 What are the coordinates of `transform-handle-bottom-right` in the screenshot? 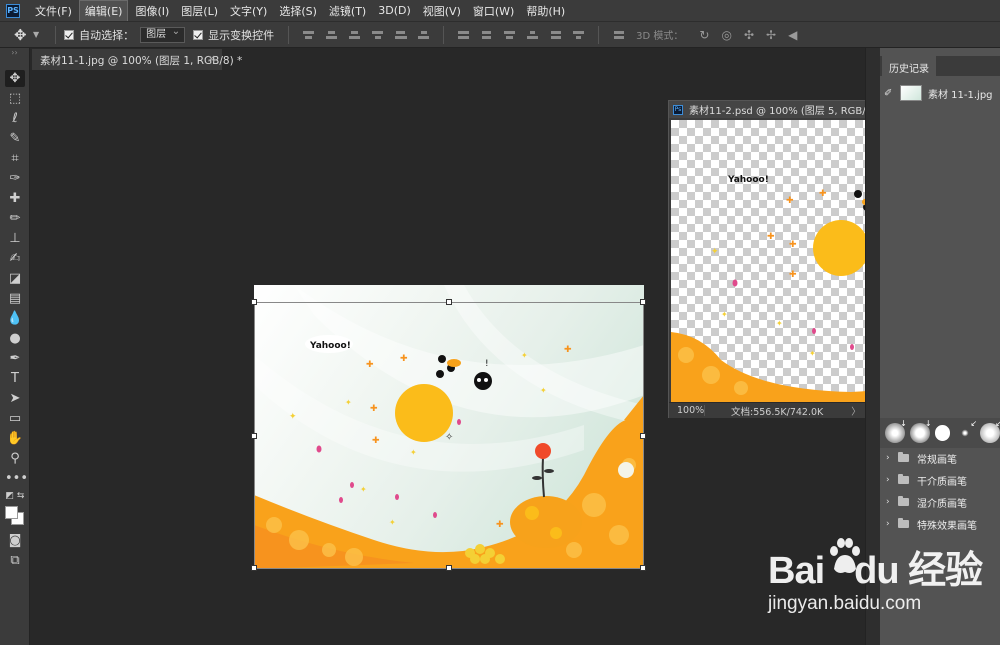 It's located at (643, 568).